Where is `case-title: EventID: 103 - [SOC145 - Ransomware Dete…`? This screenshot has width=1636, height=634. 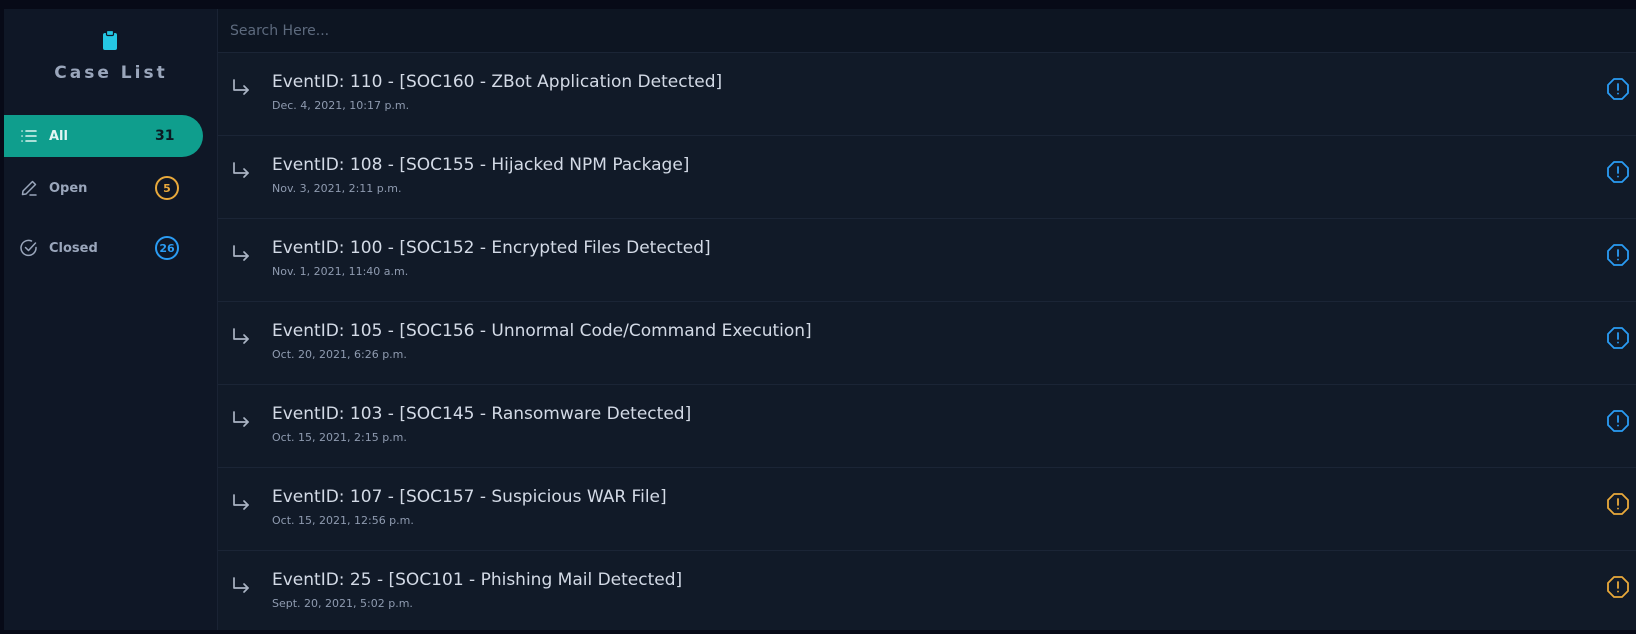
case-title: EventID: 103 - [SOC145 - Ransomware Dete… is located at coordinates (481, 414).